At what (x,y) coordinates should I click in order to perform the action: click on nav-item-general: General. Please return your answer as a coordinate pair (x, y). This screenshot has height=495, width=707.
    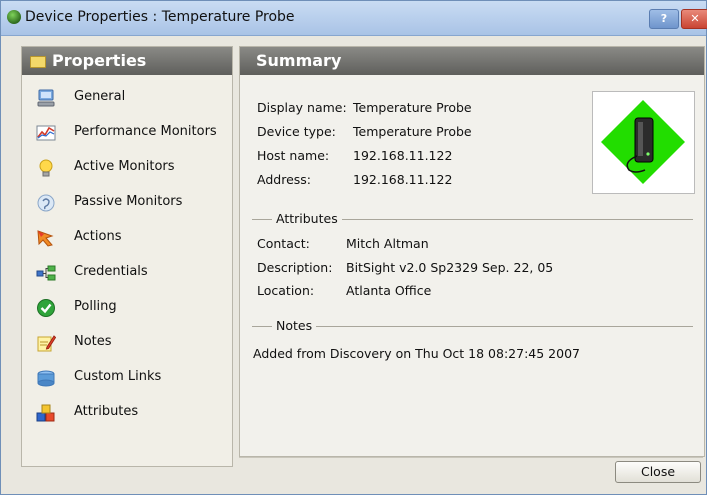
    Looking at the image, I should click on (127, 99).